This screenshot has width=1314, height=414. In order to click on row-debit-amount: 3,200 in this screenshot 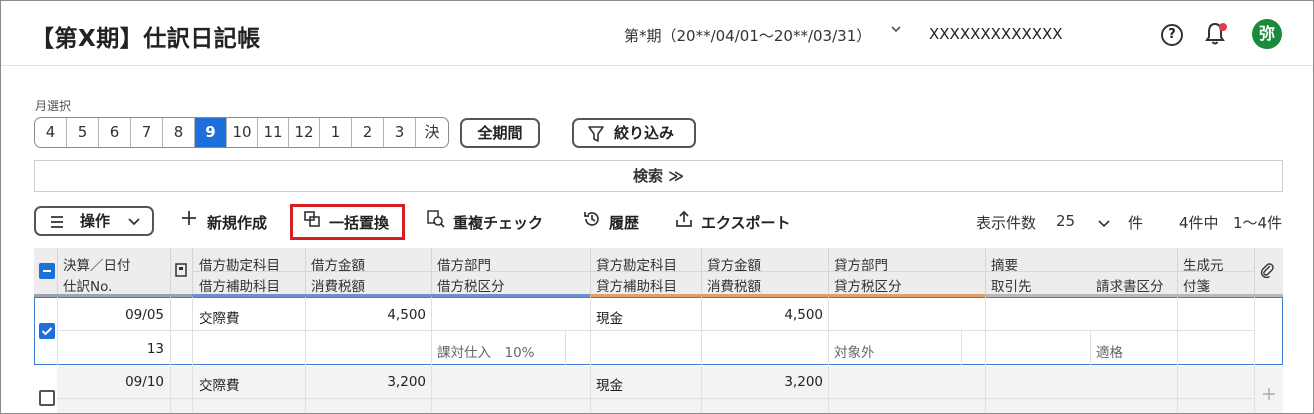, I will do `click(368, 382)`.